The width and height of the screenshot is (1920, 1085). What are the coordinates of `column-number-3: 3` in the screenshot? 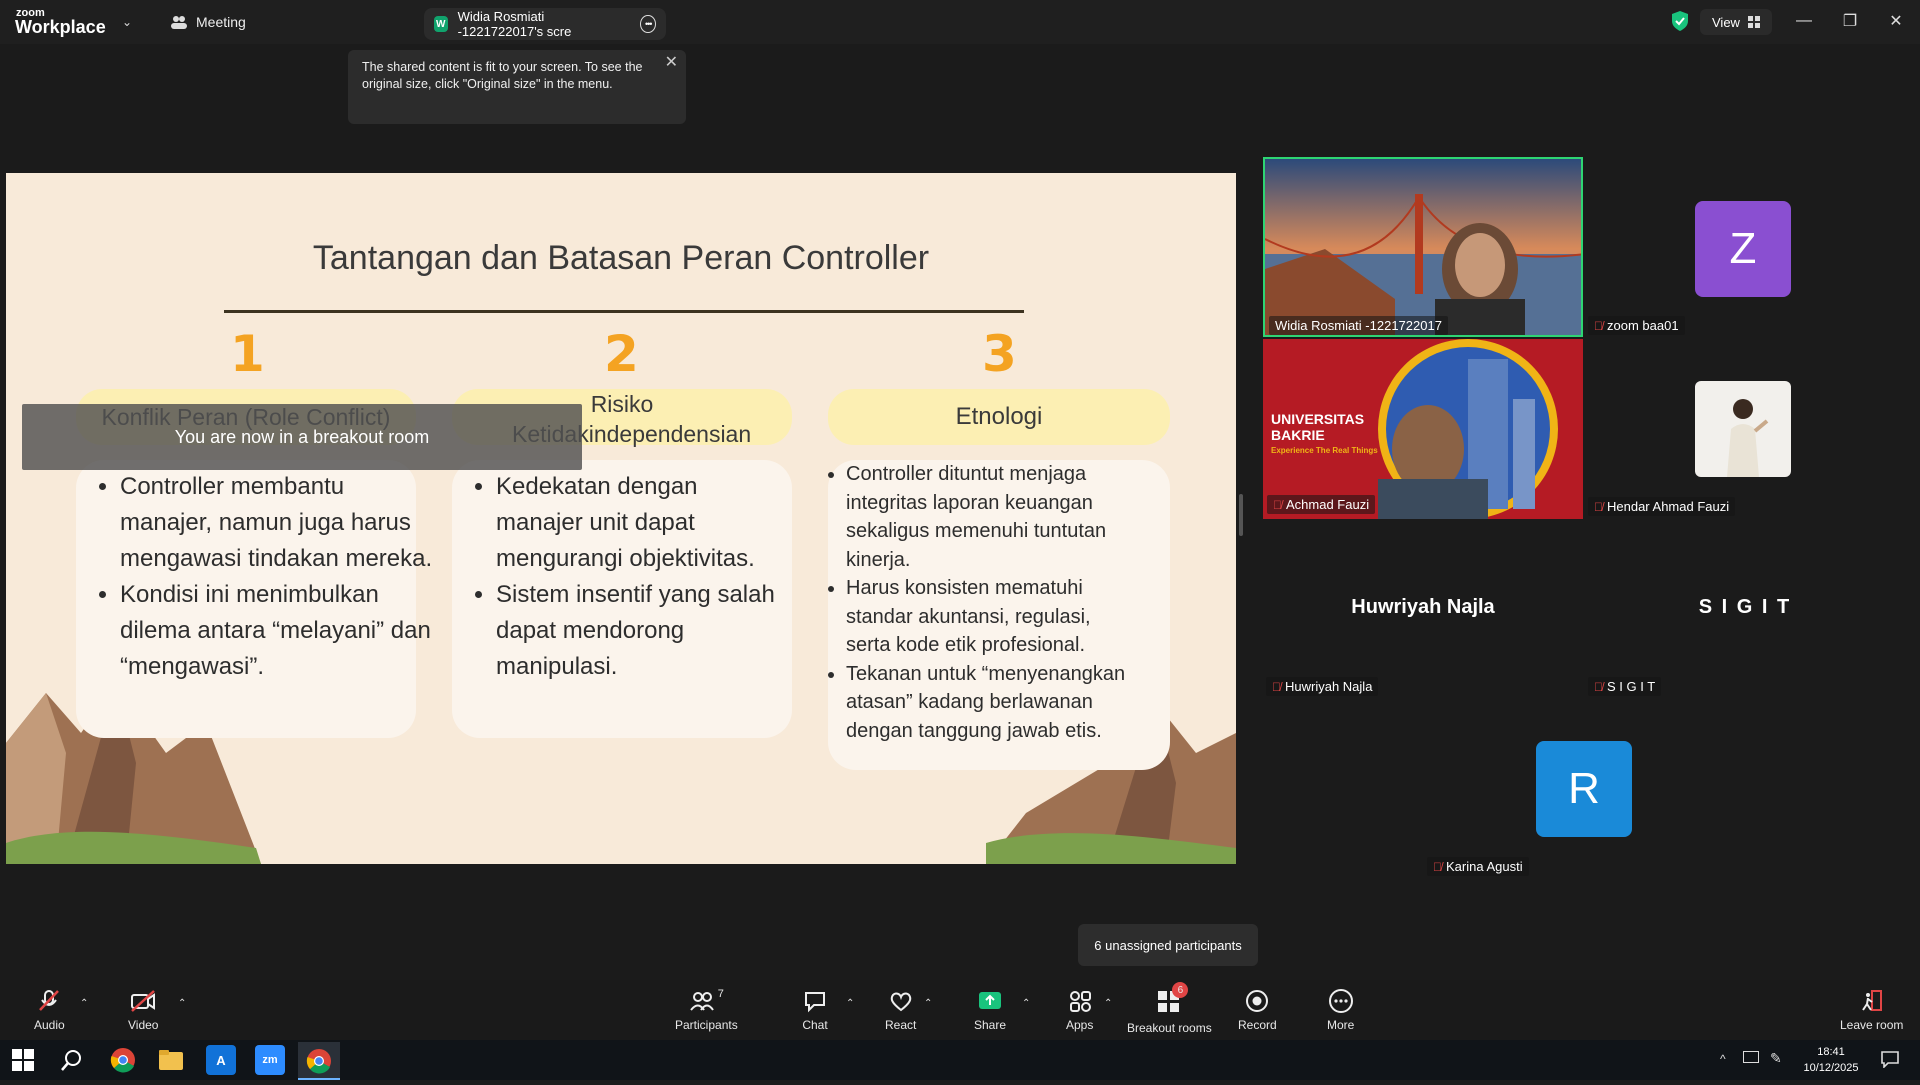 It's located at (999, 354).